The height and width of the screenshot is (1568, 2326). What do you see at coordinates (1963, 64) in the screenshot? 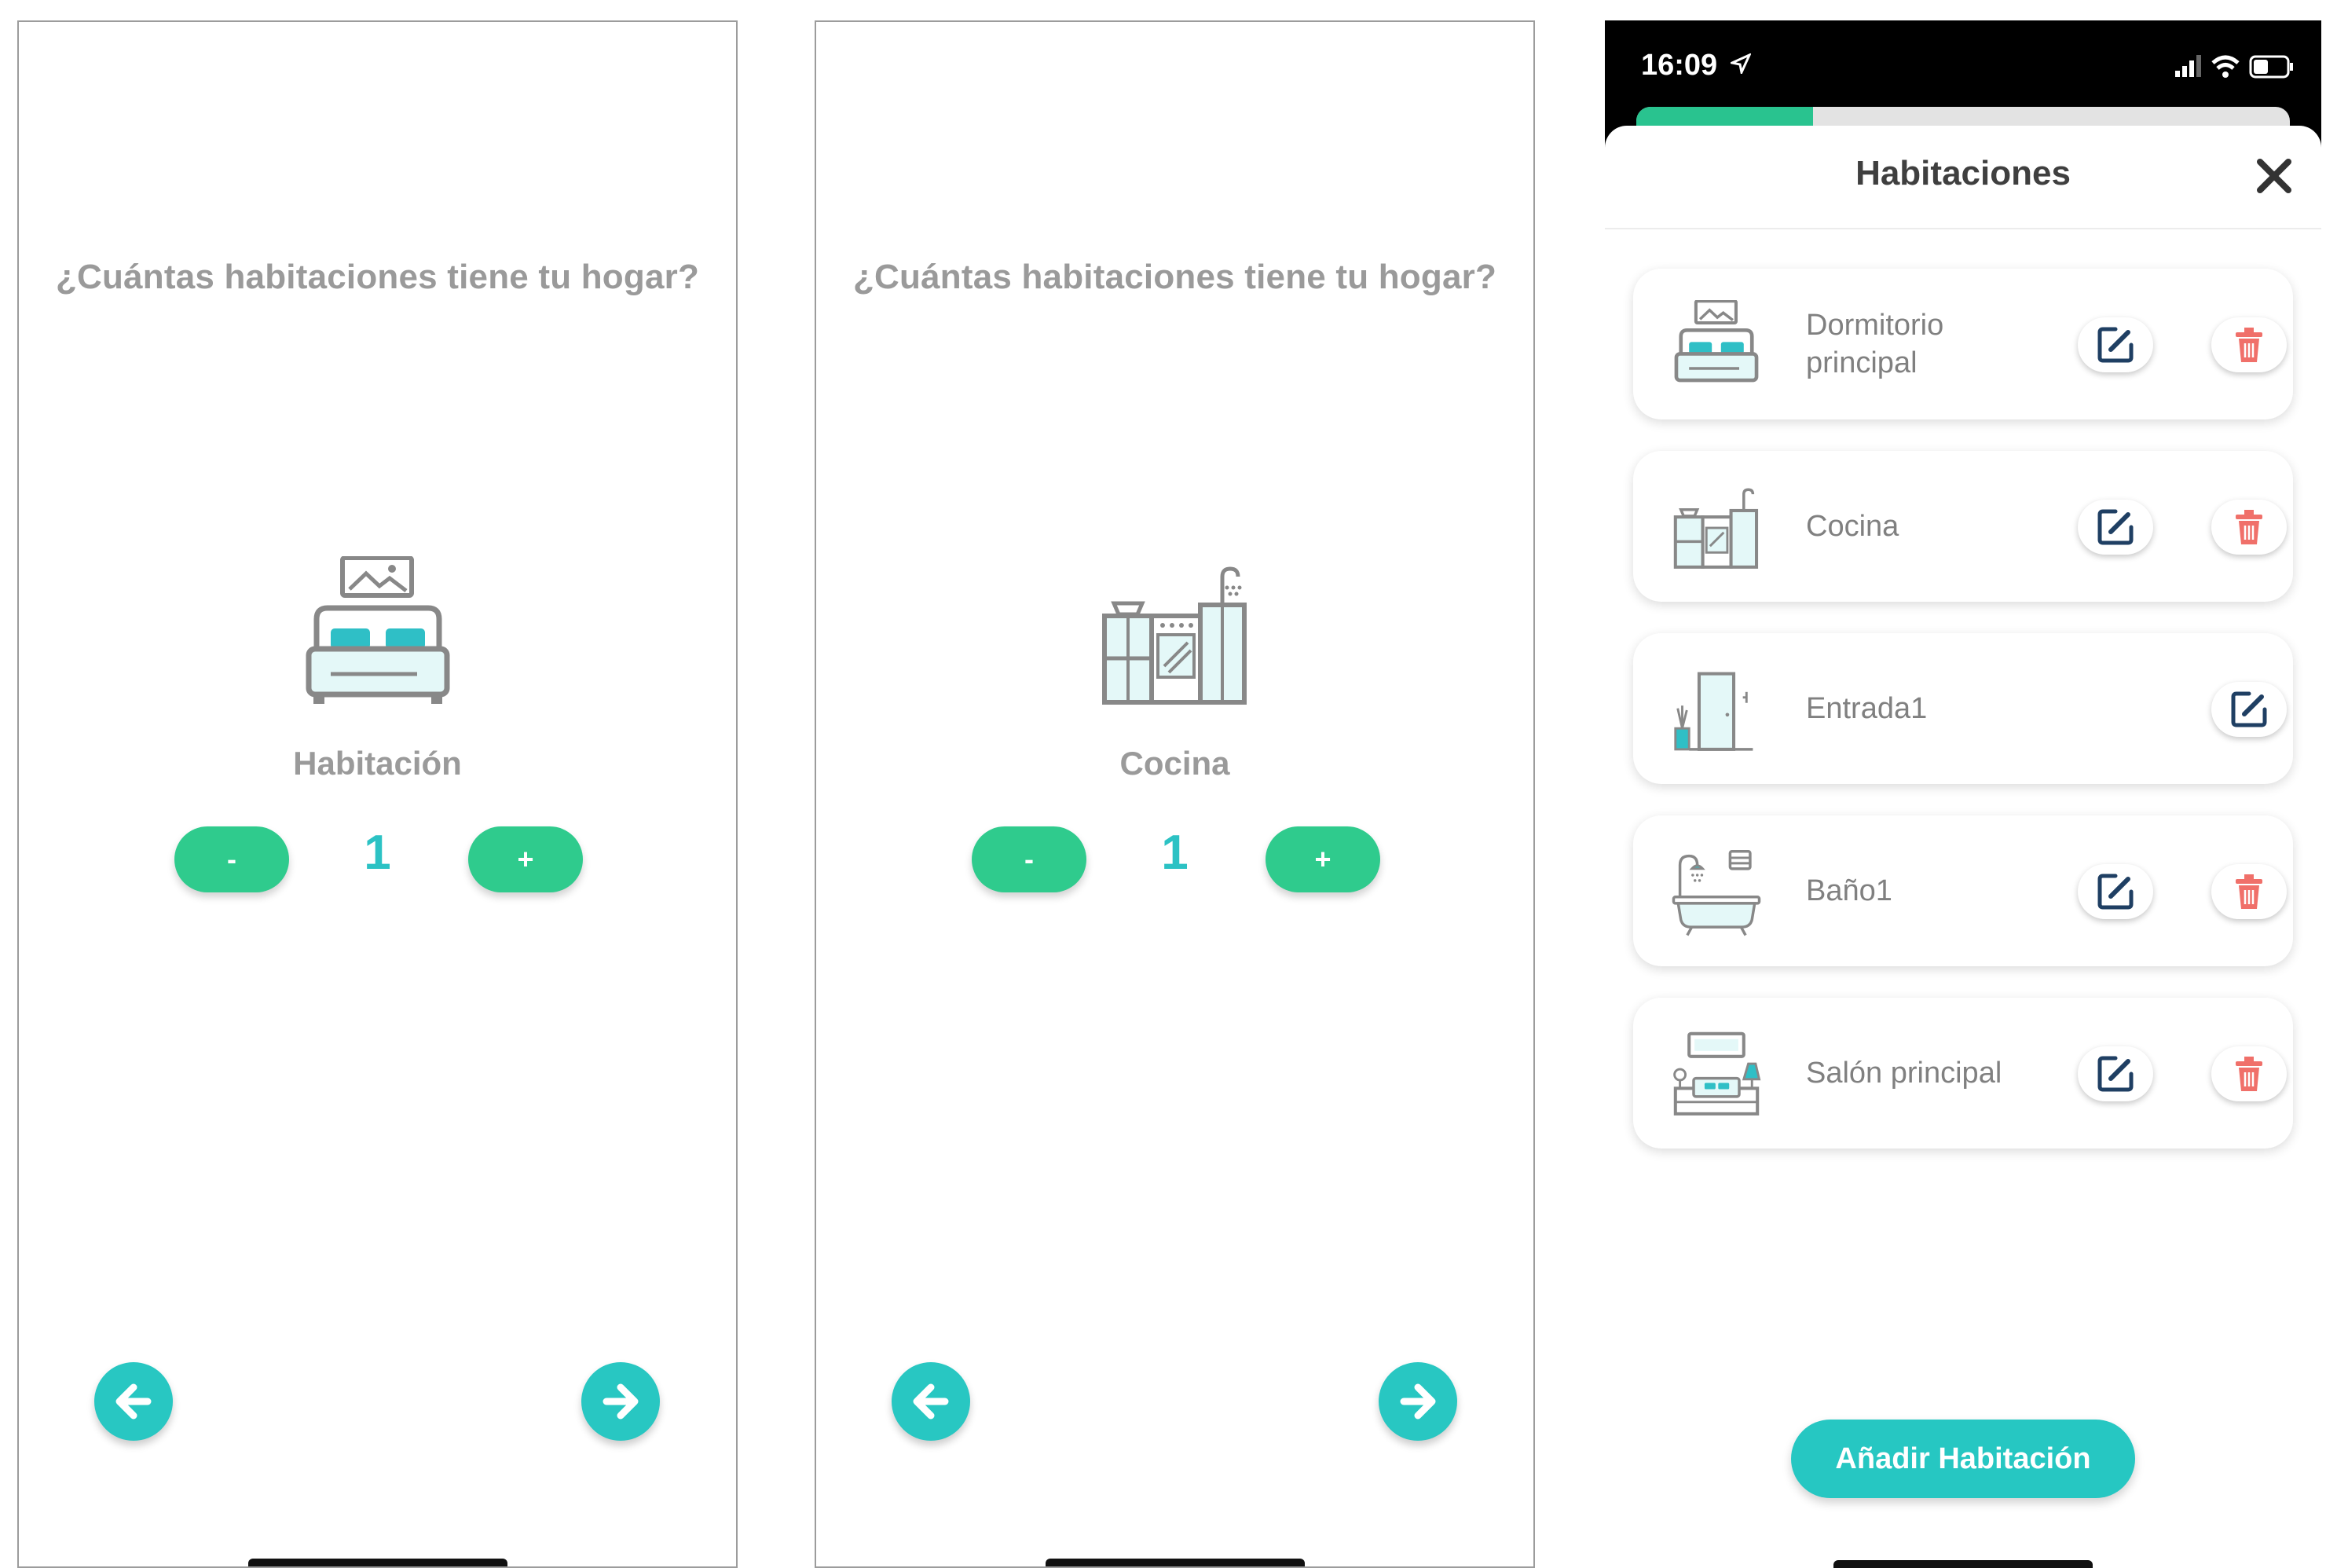
I see `status-bar: 16:09` at bounding box center [1963, 64].